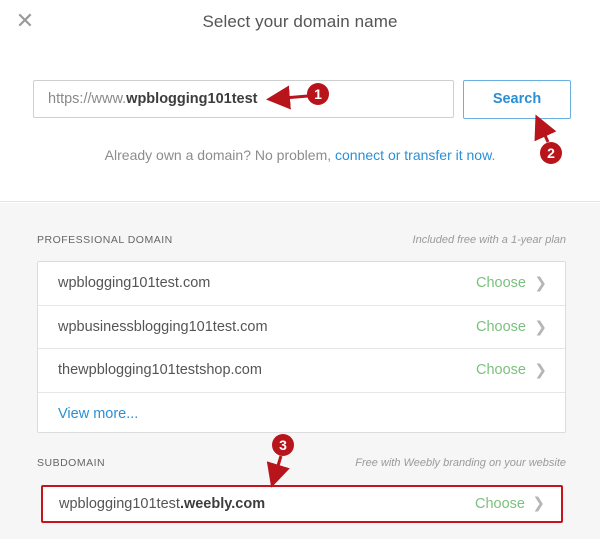 The width and height of the screenshot is (600, 539). Describe the element at coordinates (71, 463) in the screenshot. I see `subdomain-label: SUBDOMAIN` at that location.